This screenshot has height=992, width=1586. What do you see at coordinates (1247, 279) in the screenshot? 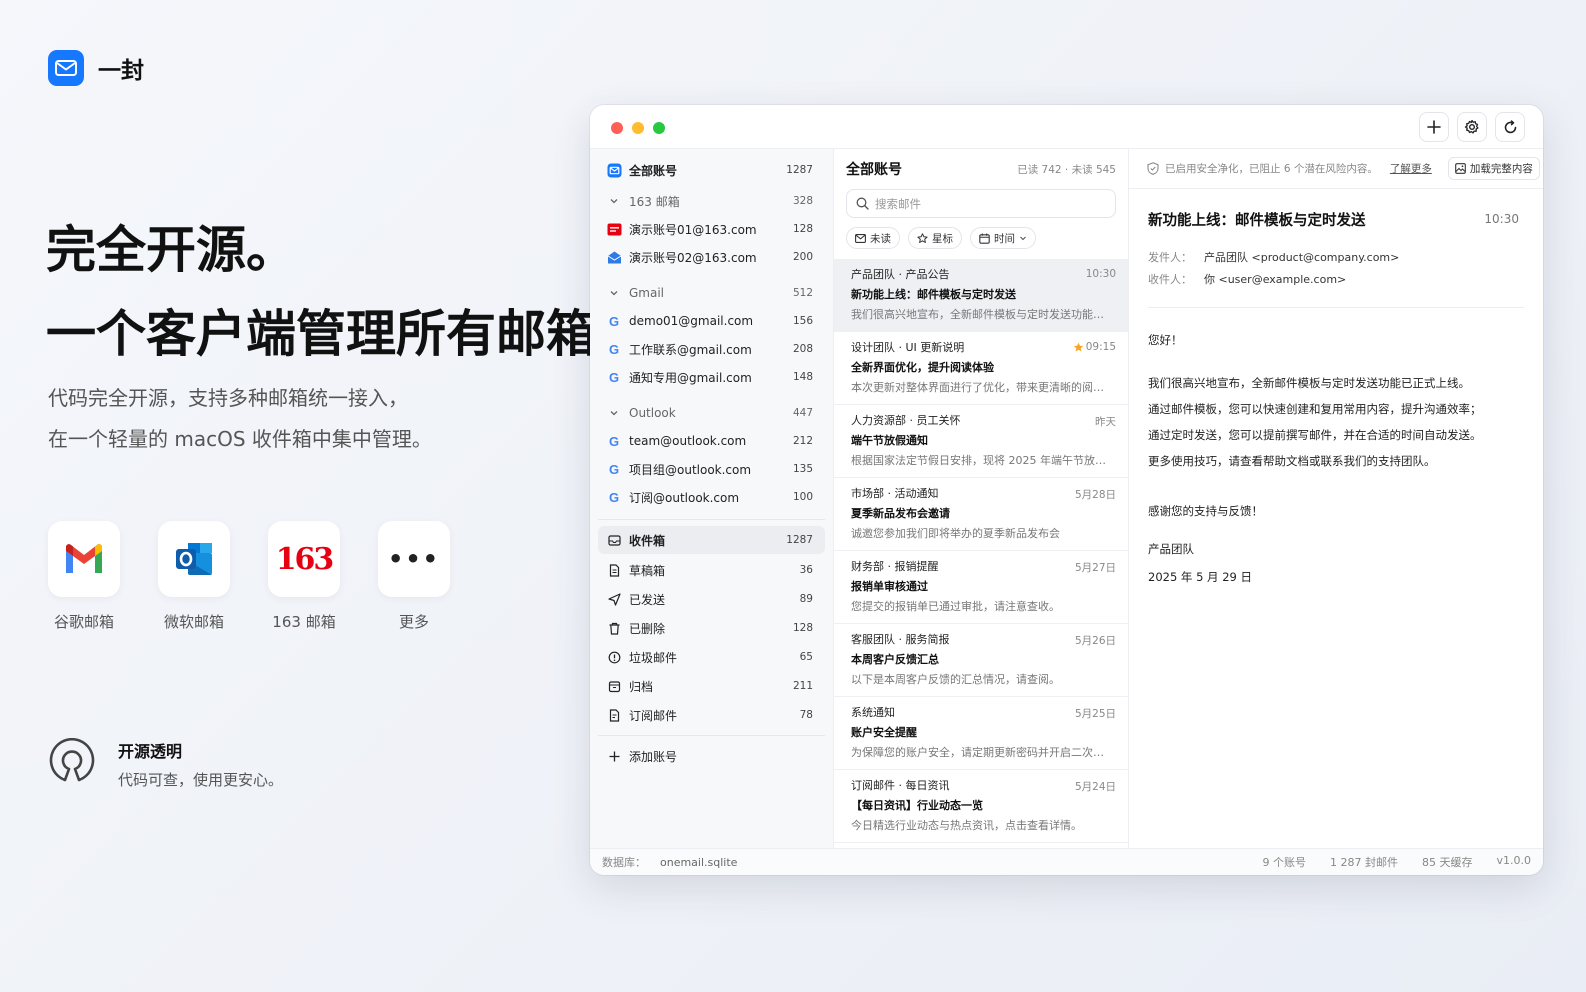
I see `reader-to: 收件人： 你 <user@example.com>` at bounding box center [1247, 279].